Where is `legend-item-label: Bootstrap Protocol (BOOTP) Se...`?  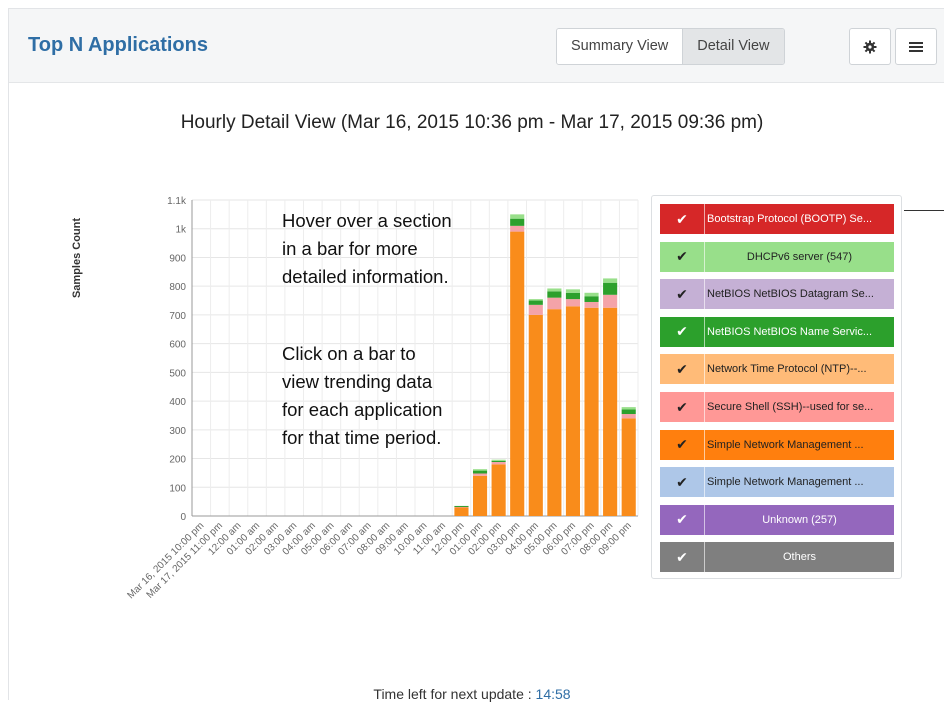 legend-item-label: Bootstrap Protocol (BOOTP) Se... is located at coordinates (790, 219).